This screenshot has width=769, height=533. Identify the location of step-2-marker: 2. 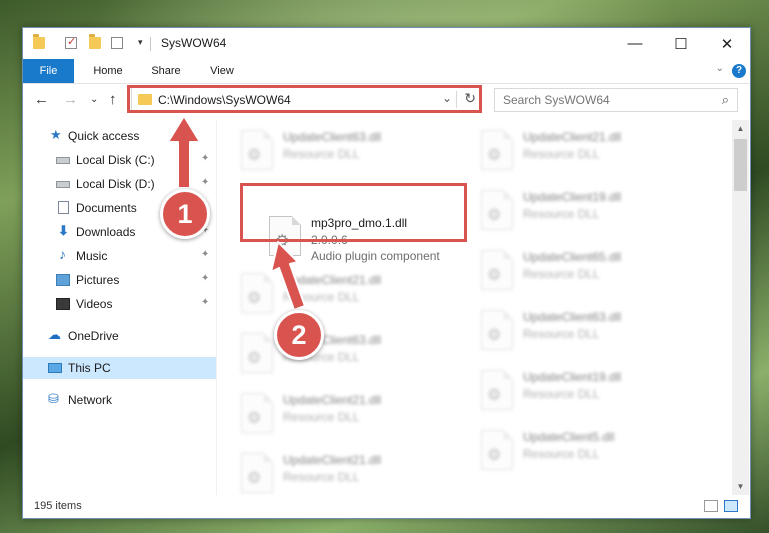
(299, 335).